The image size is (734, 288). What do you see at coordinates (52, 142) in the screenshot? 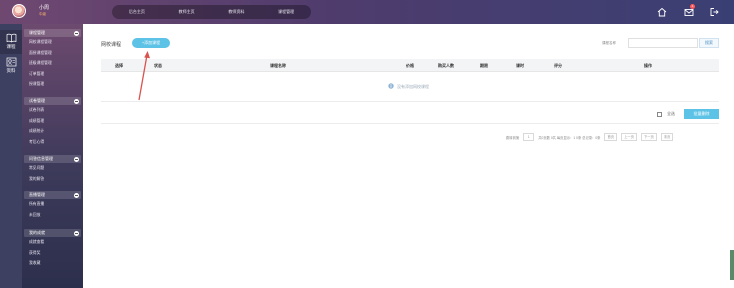
I see `menu-item-exam-notes: 考后心得` at bounding box center [52, 142].